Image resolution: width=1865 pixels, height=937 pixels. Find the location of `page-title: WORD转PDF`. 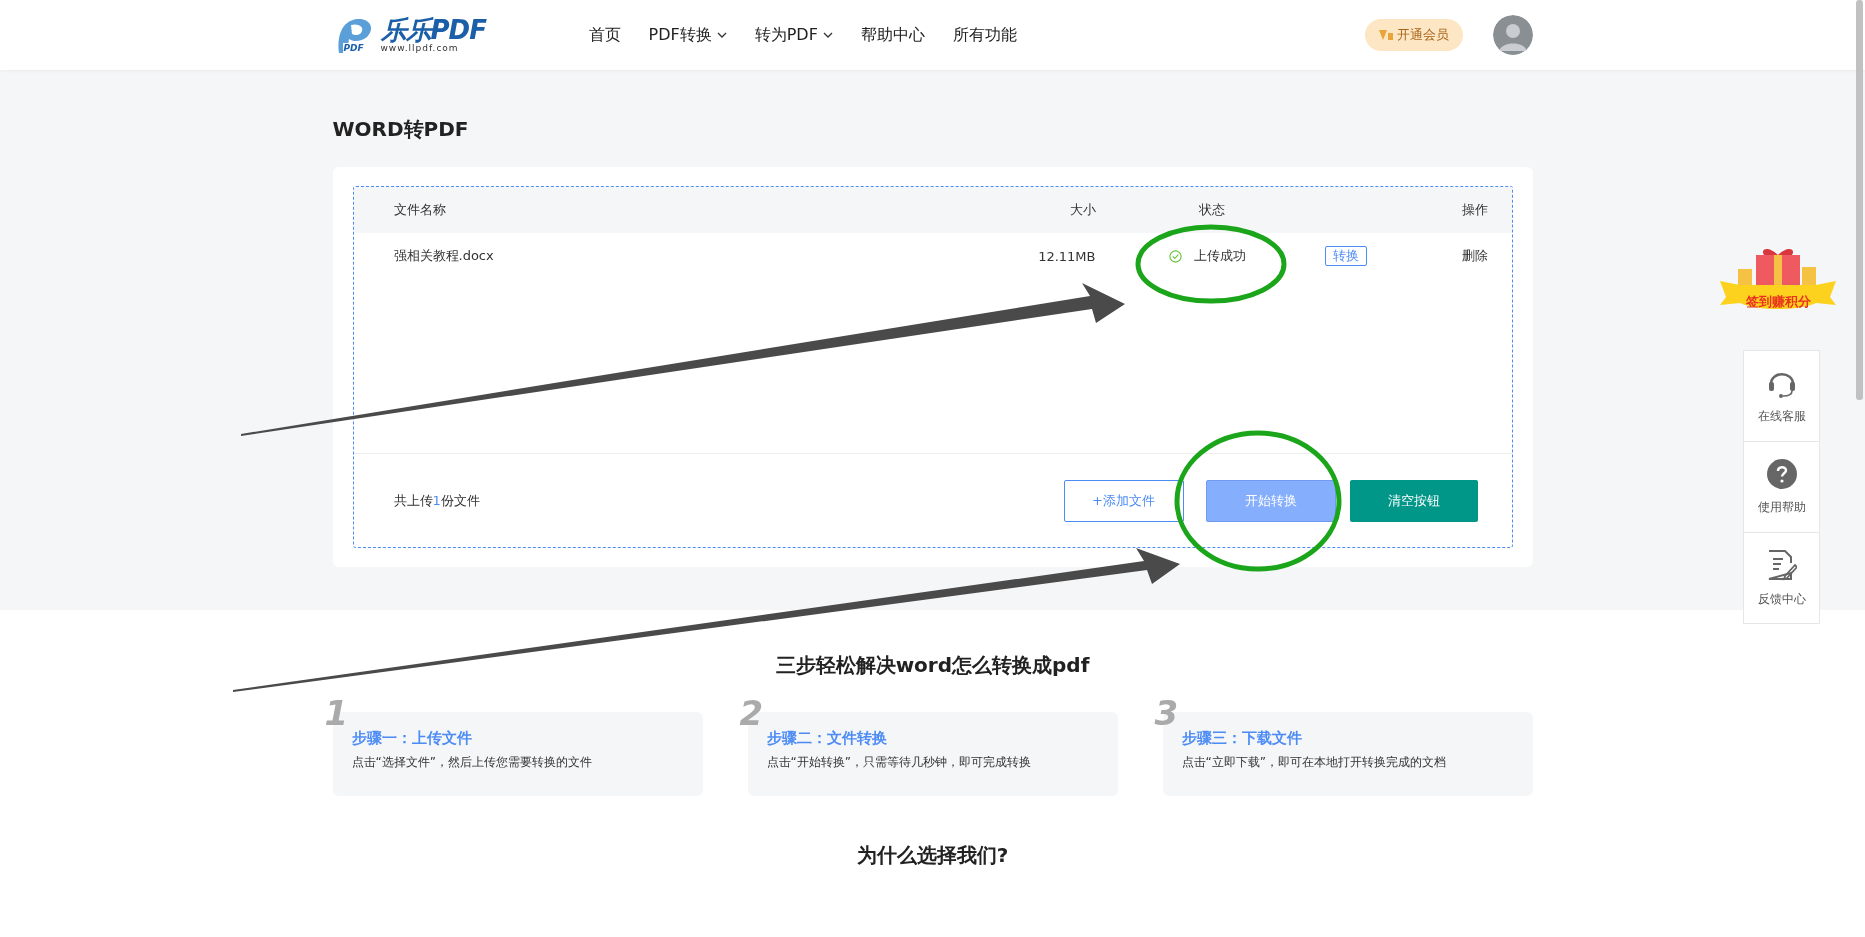

page-title: WORD转PDF is located at coordinates (401, 129).